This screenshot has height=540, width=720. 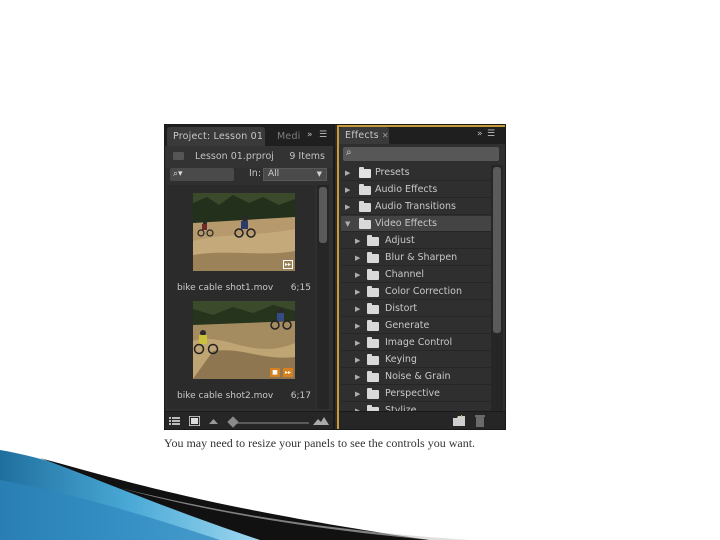 I want to click on effects-item-audio-transitions: ▶ Audio Transitions, so click(x=416, y=207).